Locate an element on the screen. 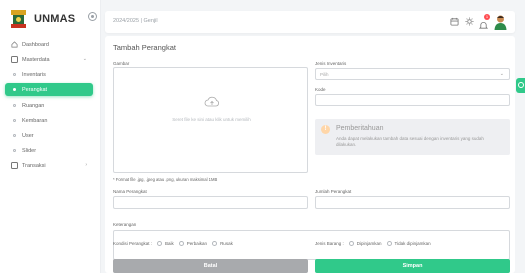 This screenshot has height=273, width=525. cancel-button: Batal is located at coordinates (210, 266).